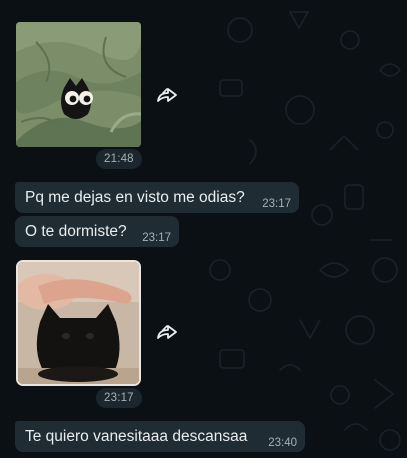 The width and height of the screenshot is (407, 458). I want to click on owl-sticker-image, so click(78, 84).